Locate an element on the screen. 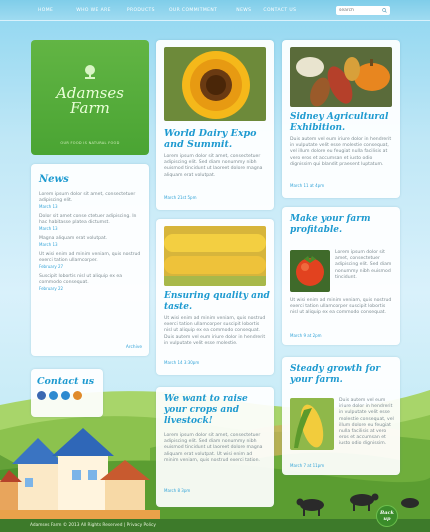  social-links is located at coordinates (59, 395).